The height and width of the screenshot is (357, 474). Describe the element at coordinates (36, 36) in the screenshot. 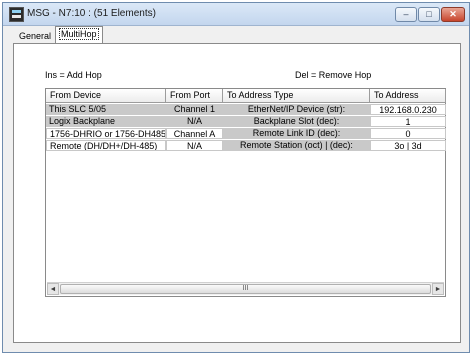

I see `tab-general: General` at that location.